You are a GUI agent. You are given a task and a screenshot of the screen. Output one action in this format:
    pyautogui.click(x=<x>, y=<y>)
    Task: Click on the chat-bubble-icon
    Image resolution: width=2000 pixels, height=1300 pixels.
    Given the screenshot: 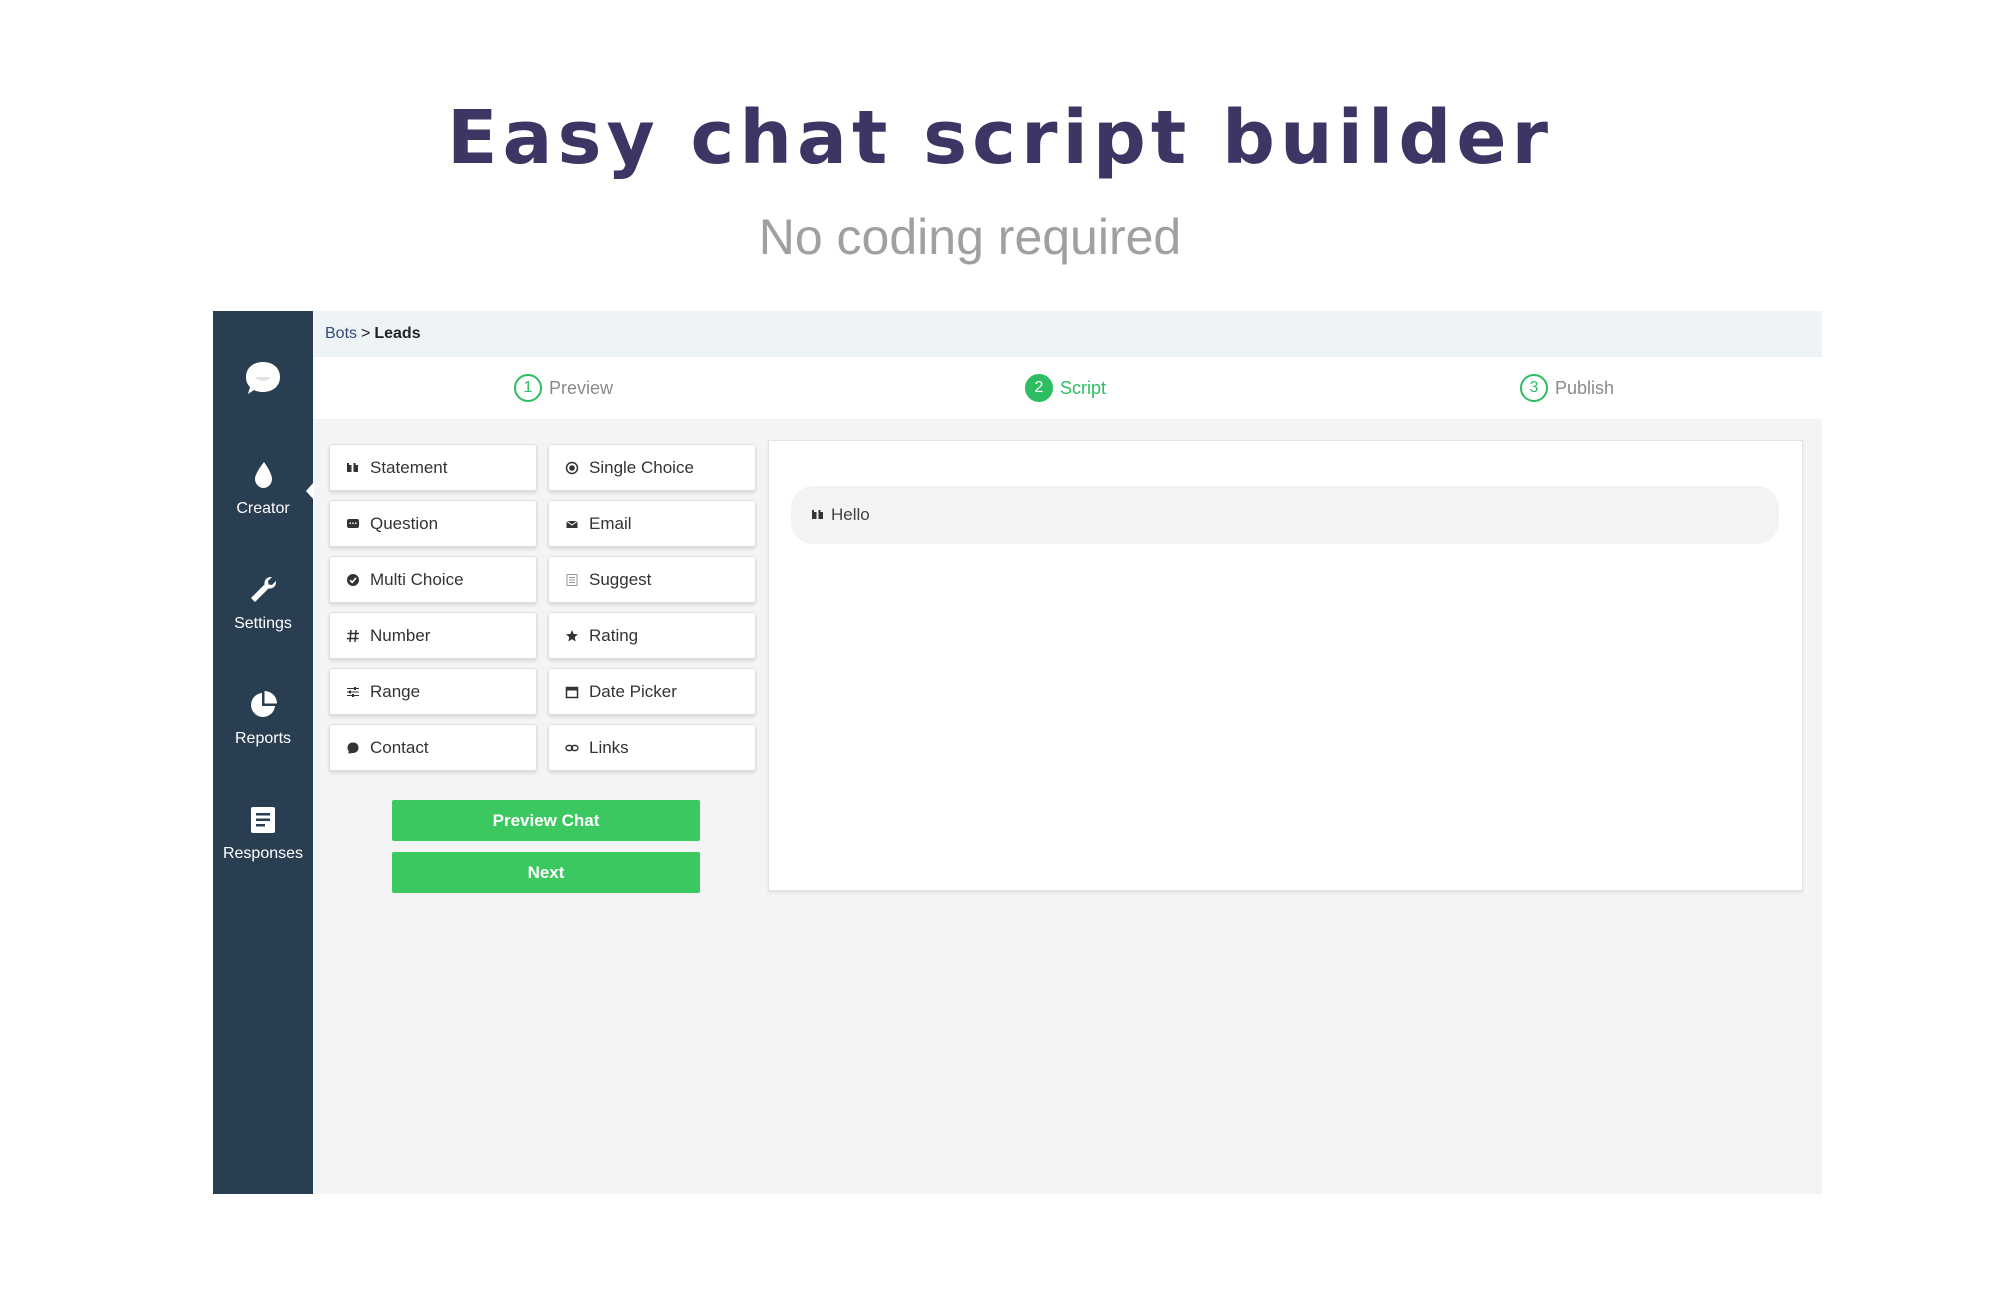 What is the action you would take?
    pyautogui.click(x=263, y=378)
    